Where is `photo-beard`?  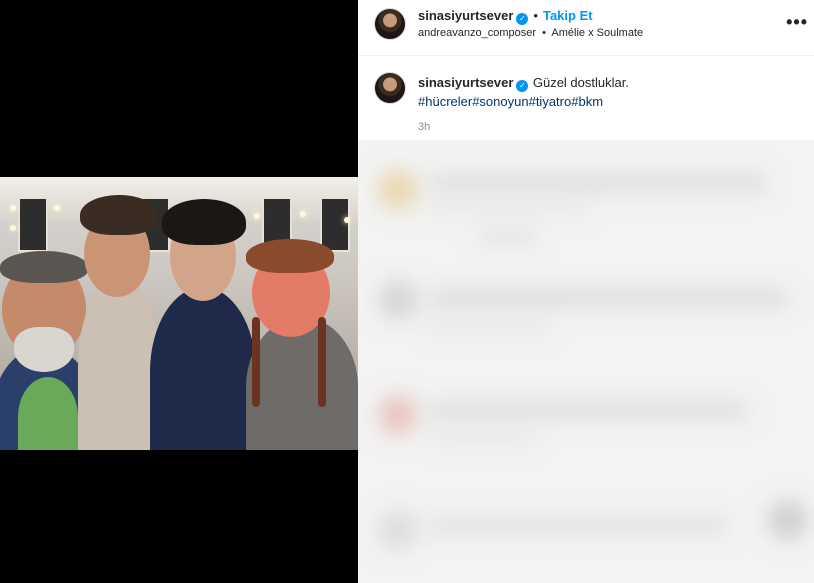 photo-beard is located at coordinates (44, 349).